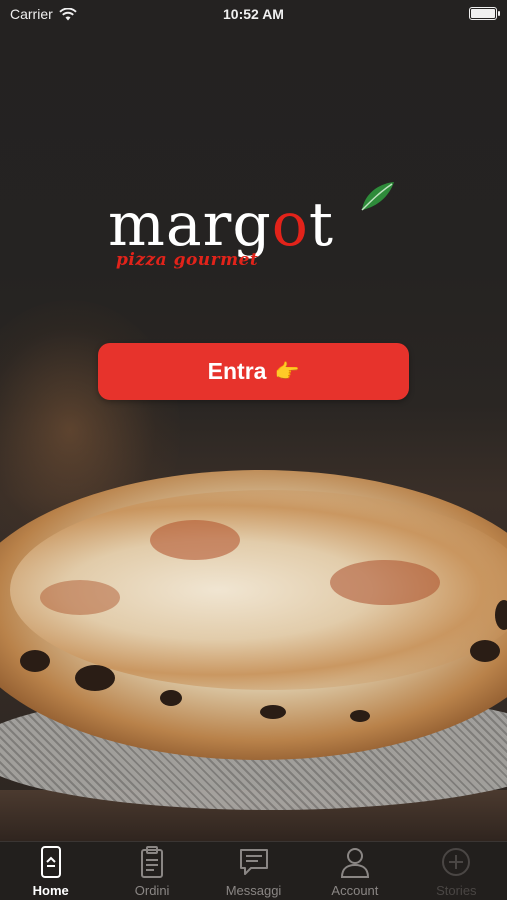 The height and width of the screenshot is (900, 507). I want to click on tab-messaggi: Messaggi, so click(253, 871).